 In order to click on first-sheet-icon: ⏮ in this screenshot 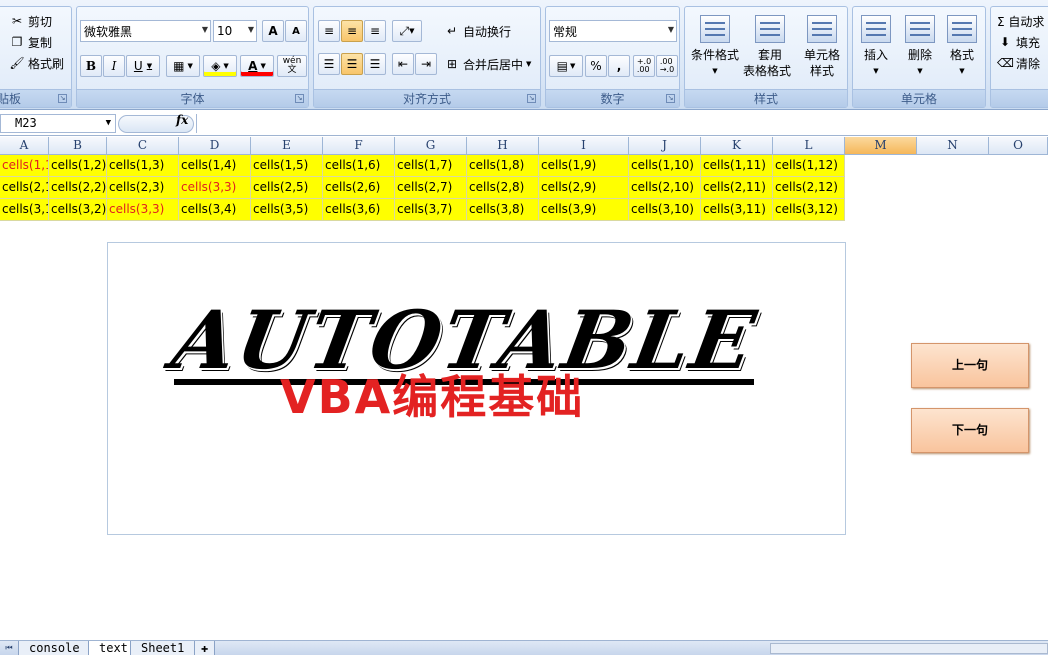, I will do `click(9, 648)`.